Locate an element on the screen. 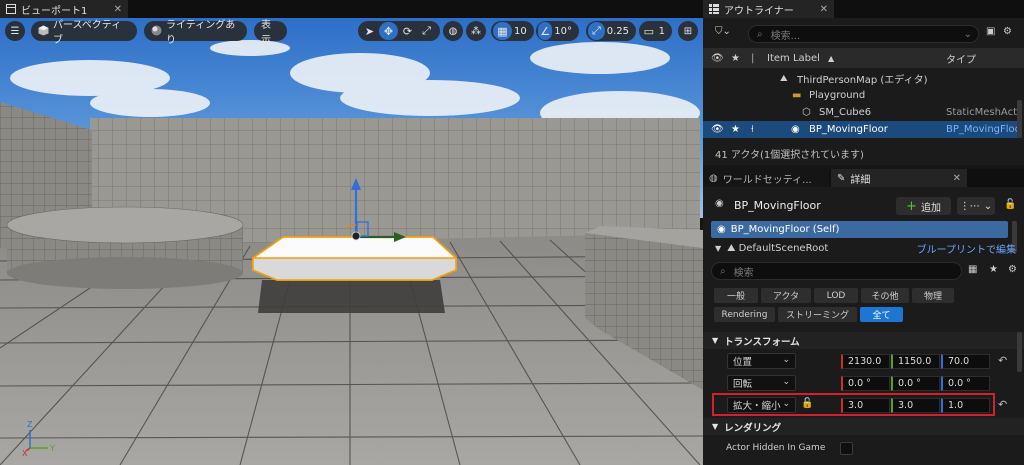  scale-snap-control: ⤢ 0.25 is located at coordinates (611, 31).